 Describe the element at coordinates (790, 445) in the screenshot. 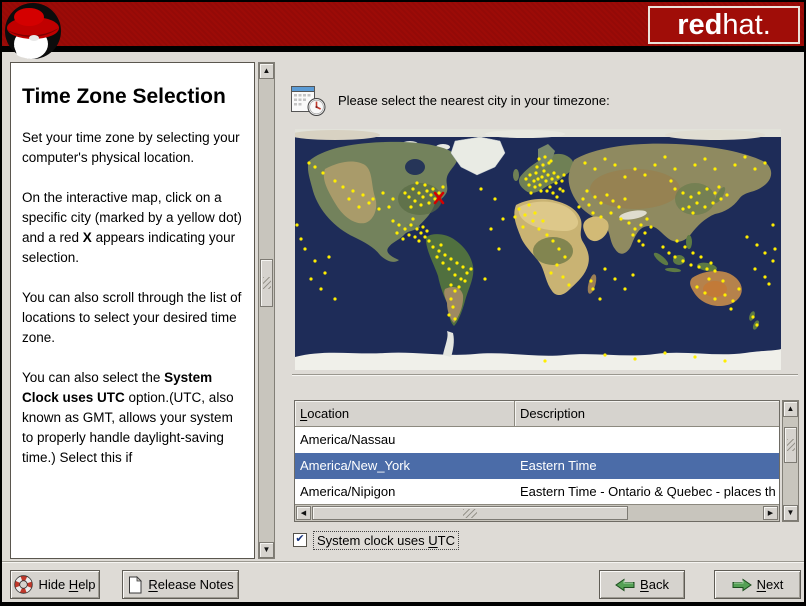

I see `list-scrollbar-thumb` at that location.